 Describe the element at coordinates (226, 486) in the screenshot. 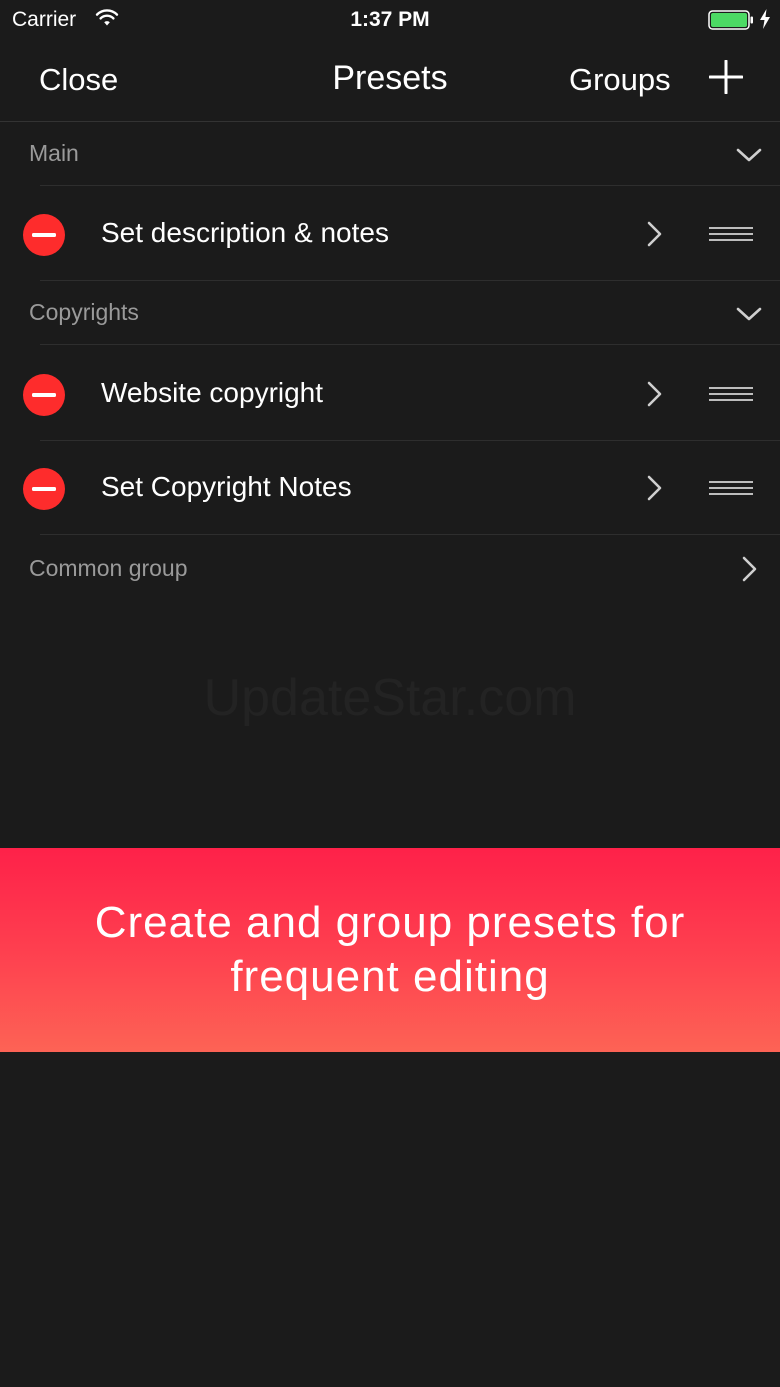

I see `preset-label: Set Copyright Notes` at that location.